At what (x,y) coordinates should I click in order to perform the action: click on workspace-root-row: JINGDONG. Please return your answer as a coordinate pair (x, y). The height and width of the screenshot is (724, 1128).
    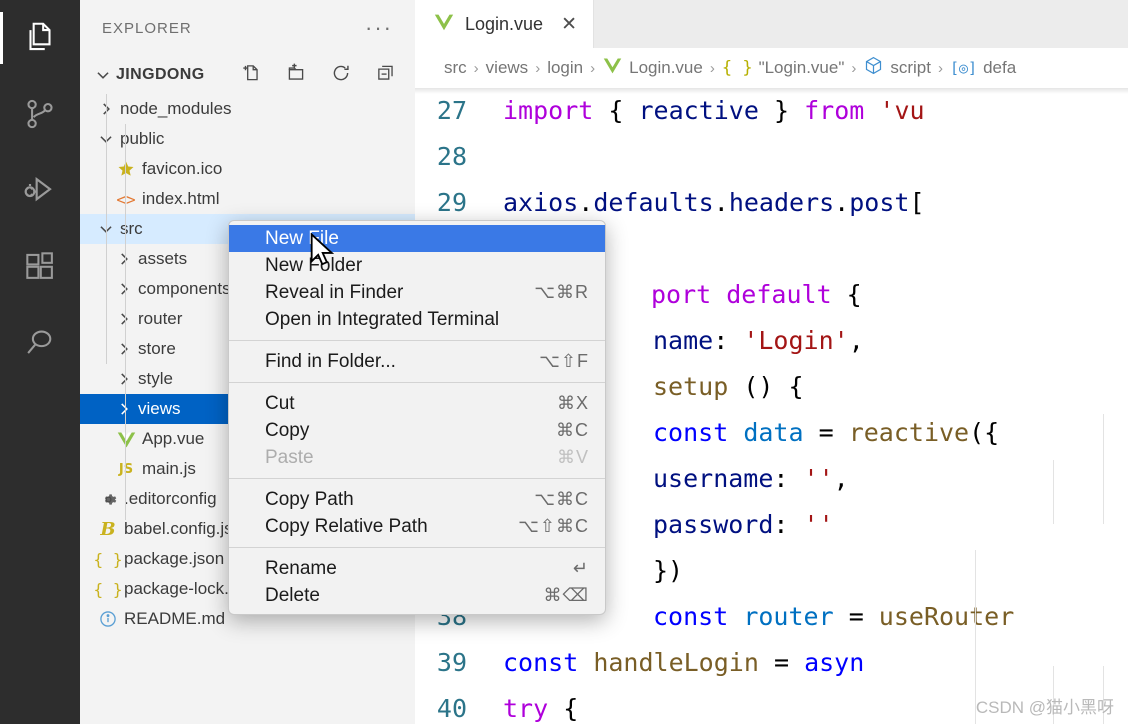
    Looking at the image, I should click on (247, 75).